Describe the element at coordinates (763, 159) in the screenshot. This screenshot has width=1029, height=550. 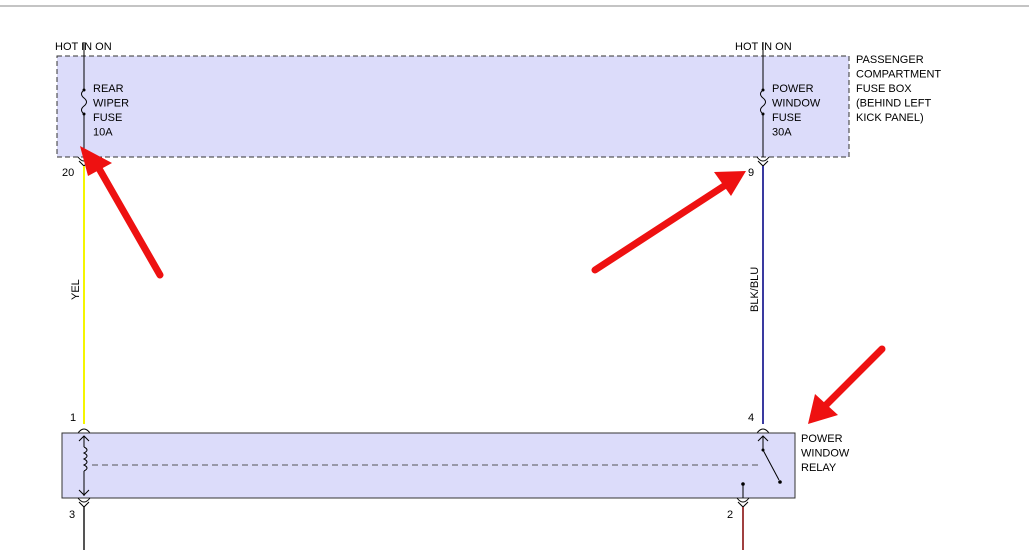
I see `connector-pin-9-symbol` at that location.